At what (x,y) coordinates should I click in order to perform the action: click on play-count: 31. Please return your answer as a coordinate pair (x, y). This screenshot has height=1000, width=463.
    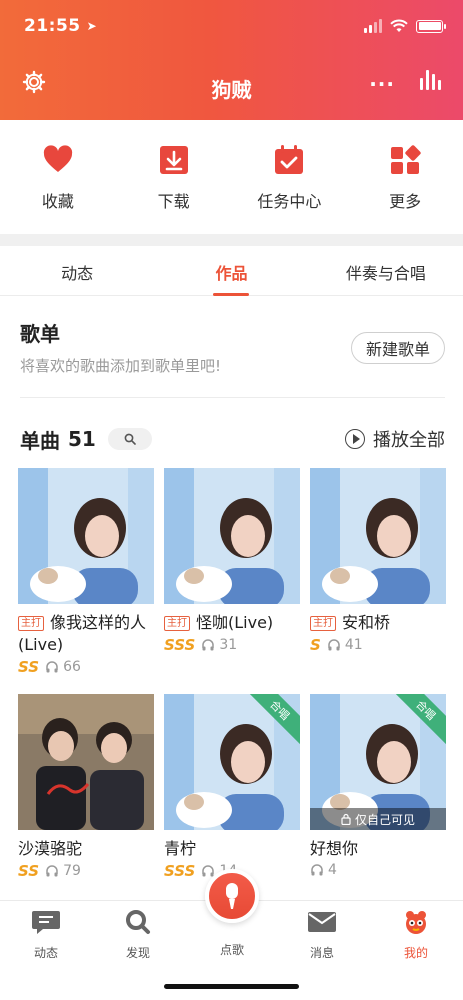
    Looking at the image, I should click on (228, 645).